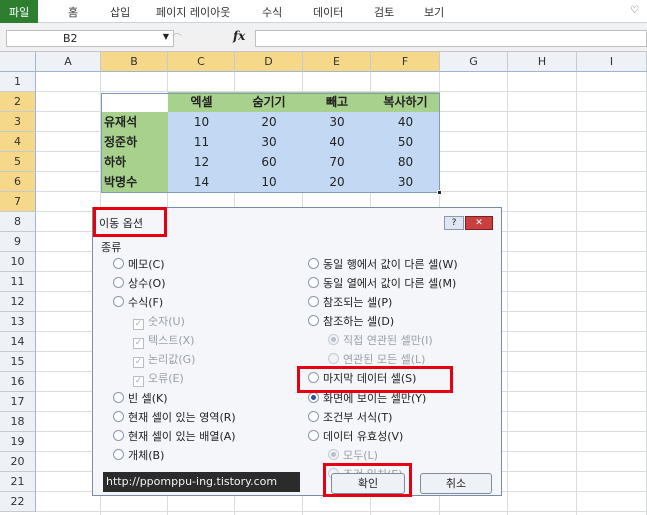  I want to click on row-header-13: 13, so click(18, 322).